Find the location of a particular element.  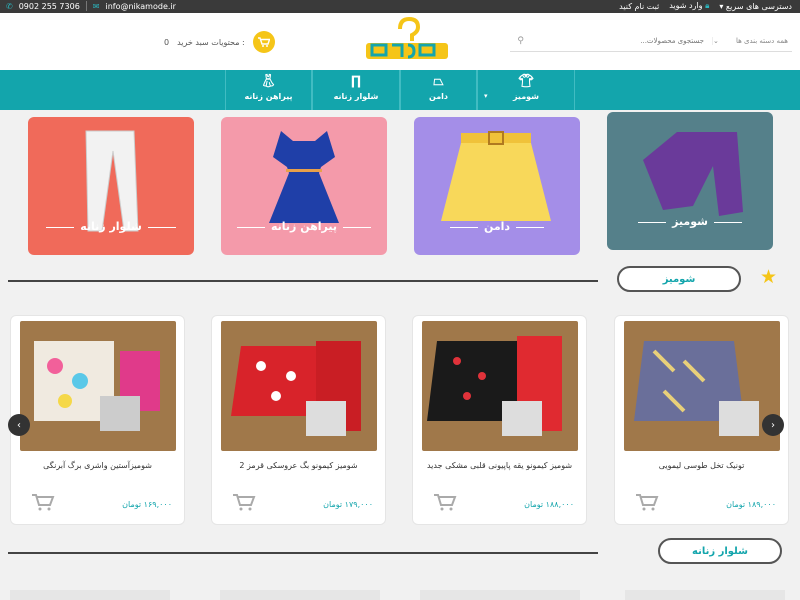

category-card-label: شلوار زنانه is located at coordinates (111, 226).